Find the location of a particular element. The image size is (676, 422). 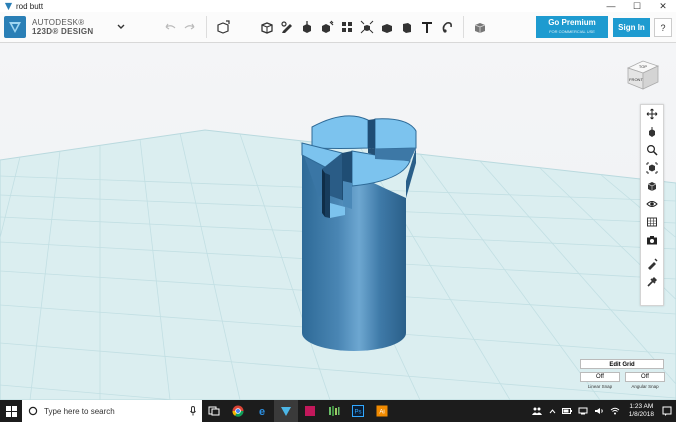

wifi-icon is located at coordinates (615, 411).